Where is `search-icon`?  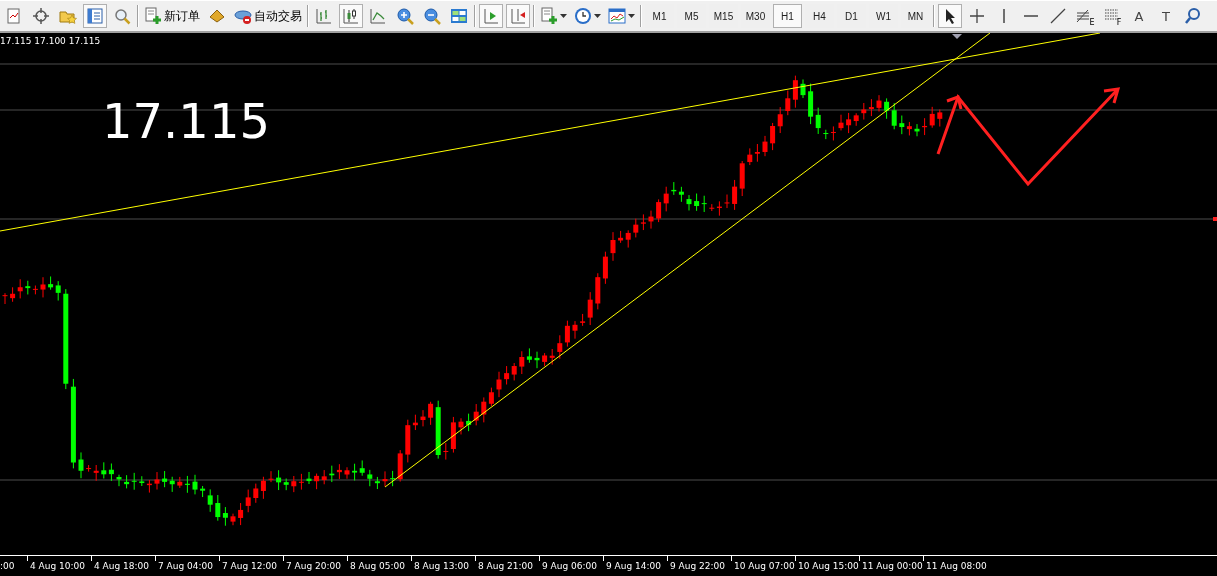
search-icon is located at coordinates (1193, 16).